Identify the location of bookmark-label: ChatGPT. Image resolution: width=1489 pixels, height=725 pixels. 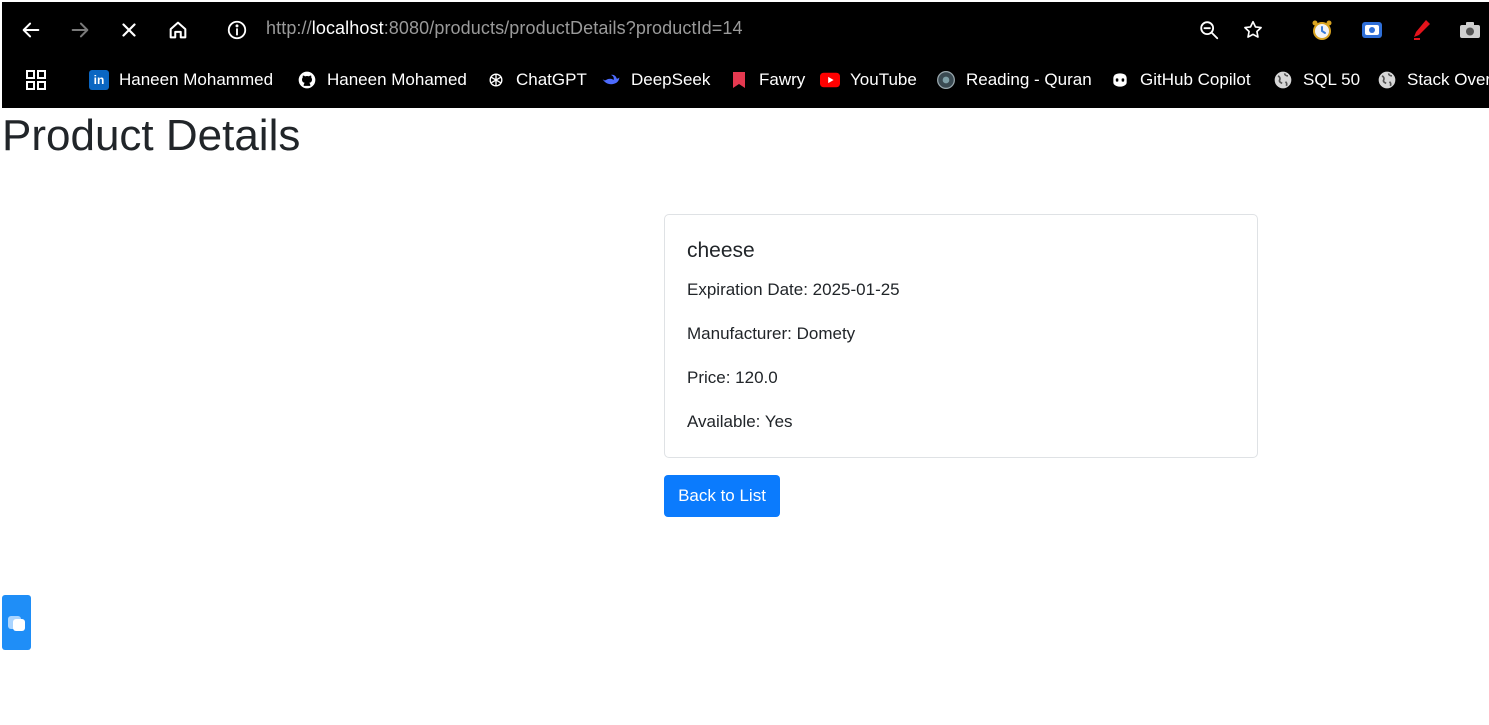
(551, 79).